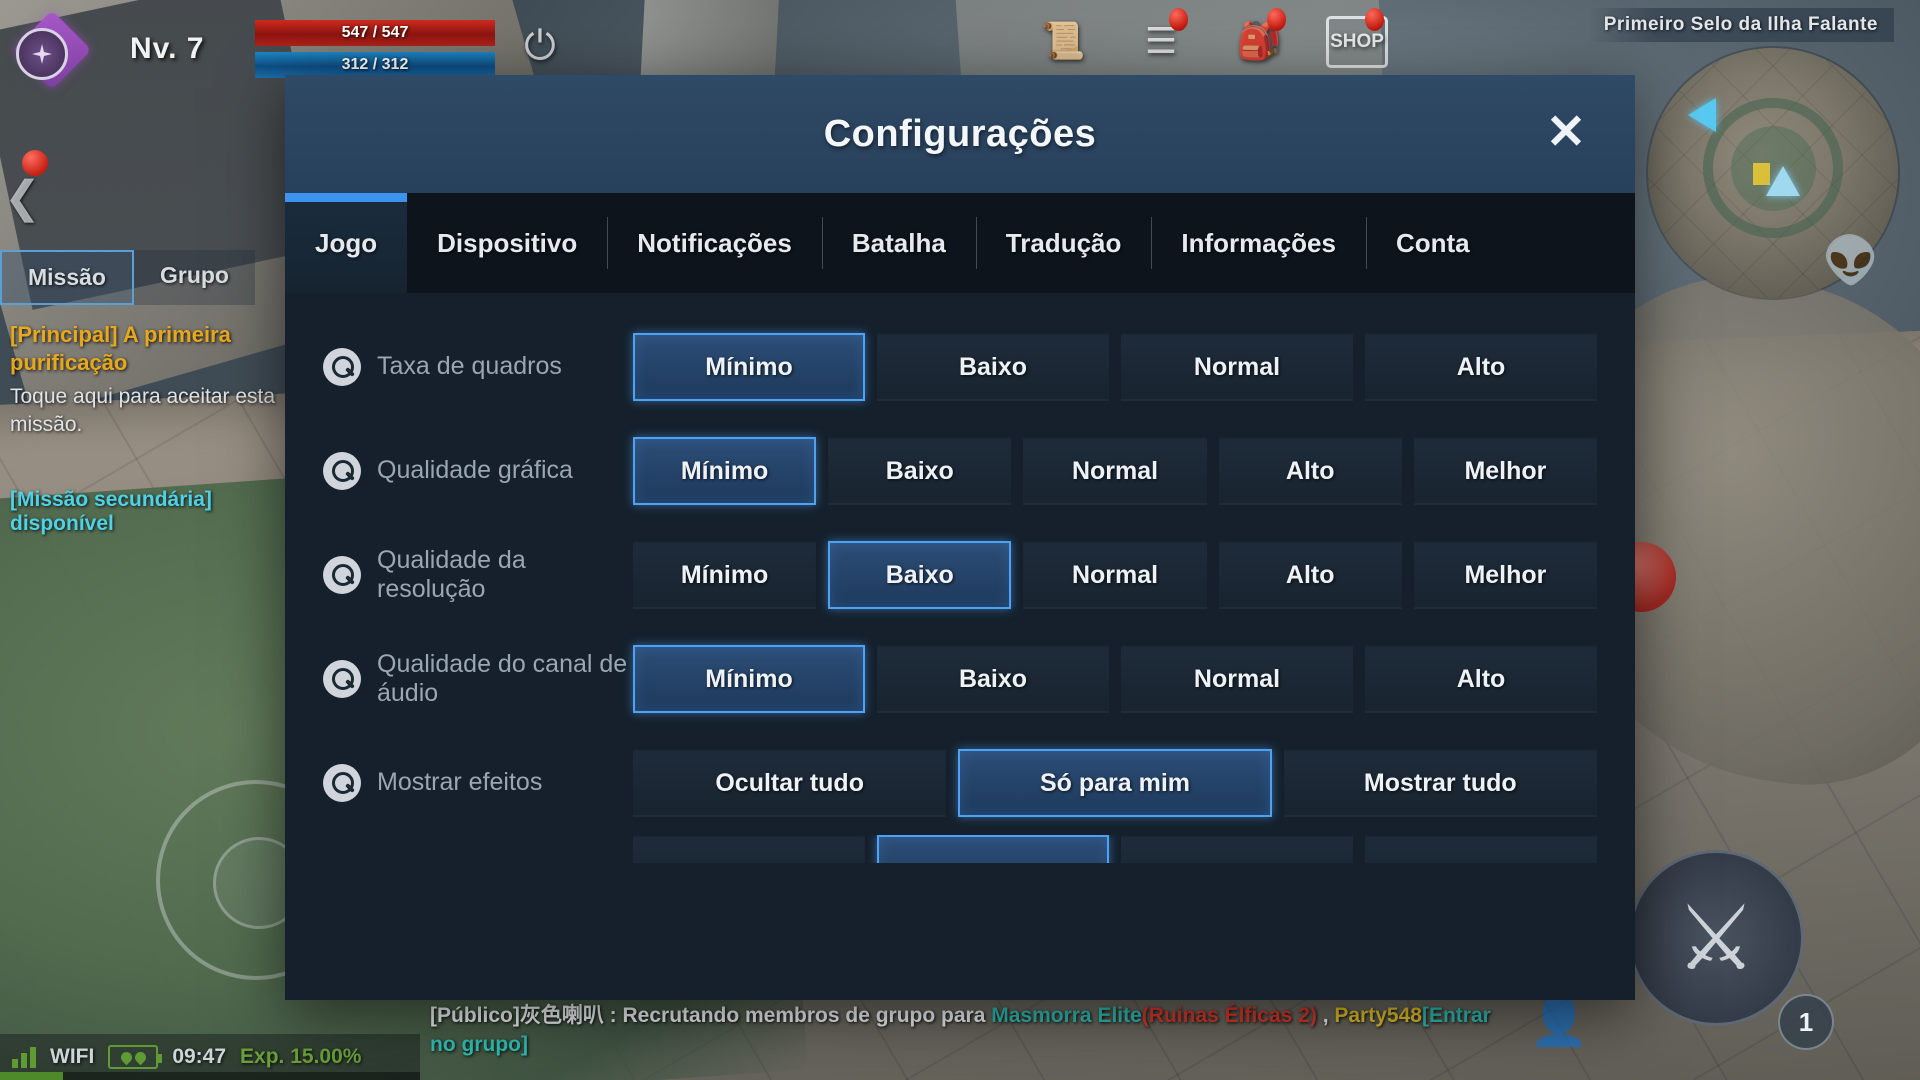 The image size is (1920, 1080). What do you see at coordinates (152, 349) in the screenshot?
I see `quest-main-title: [Principal] A primeira purificação` at bounding box center [152, 349].